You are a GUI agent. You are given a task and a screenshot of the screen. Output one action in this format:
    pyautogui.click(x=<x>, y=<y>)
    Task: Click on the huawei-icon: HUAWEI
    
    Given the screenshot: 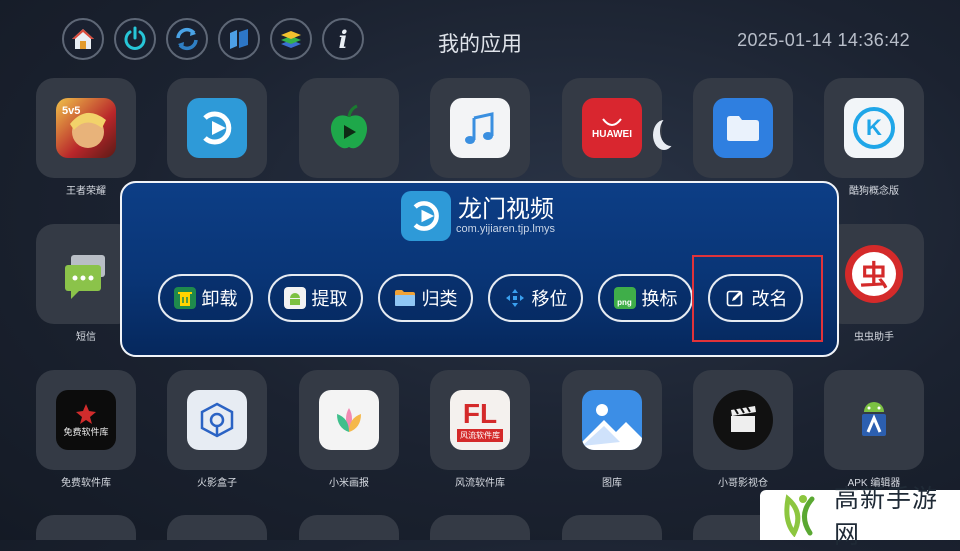 What is the action you would take?
    pyautogui.click(x=612, y=128)
    